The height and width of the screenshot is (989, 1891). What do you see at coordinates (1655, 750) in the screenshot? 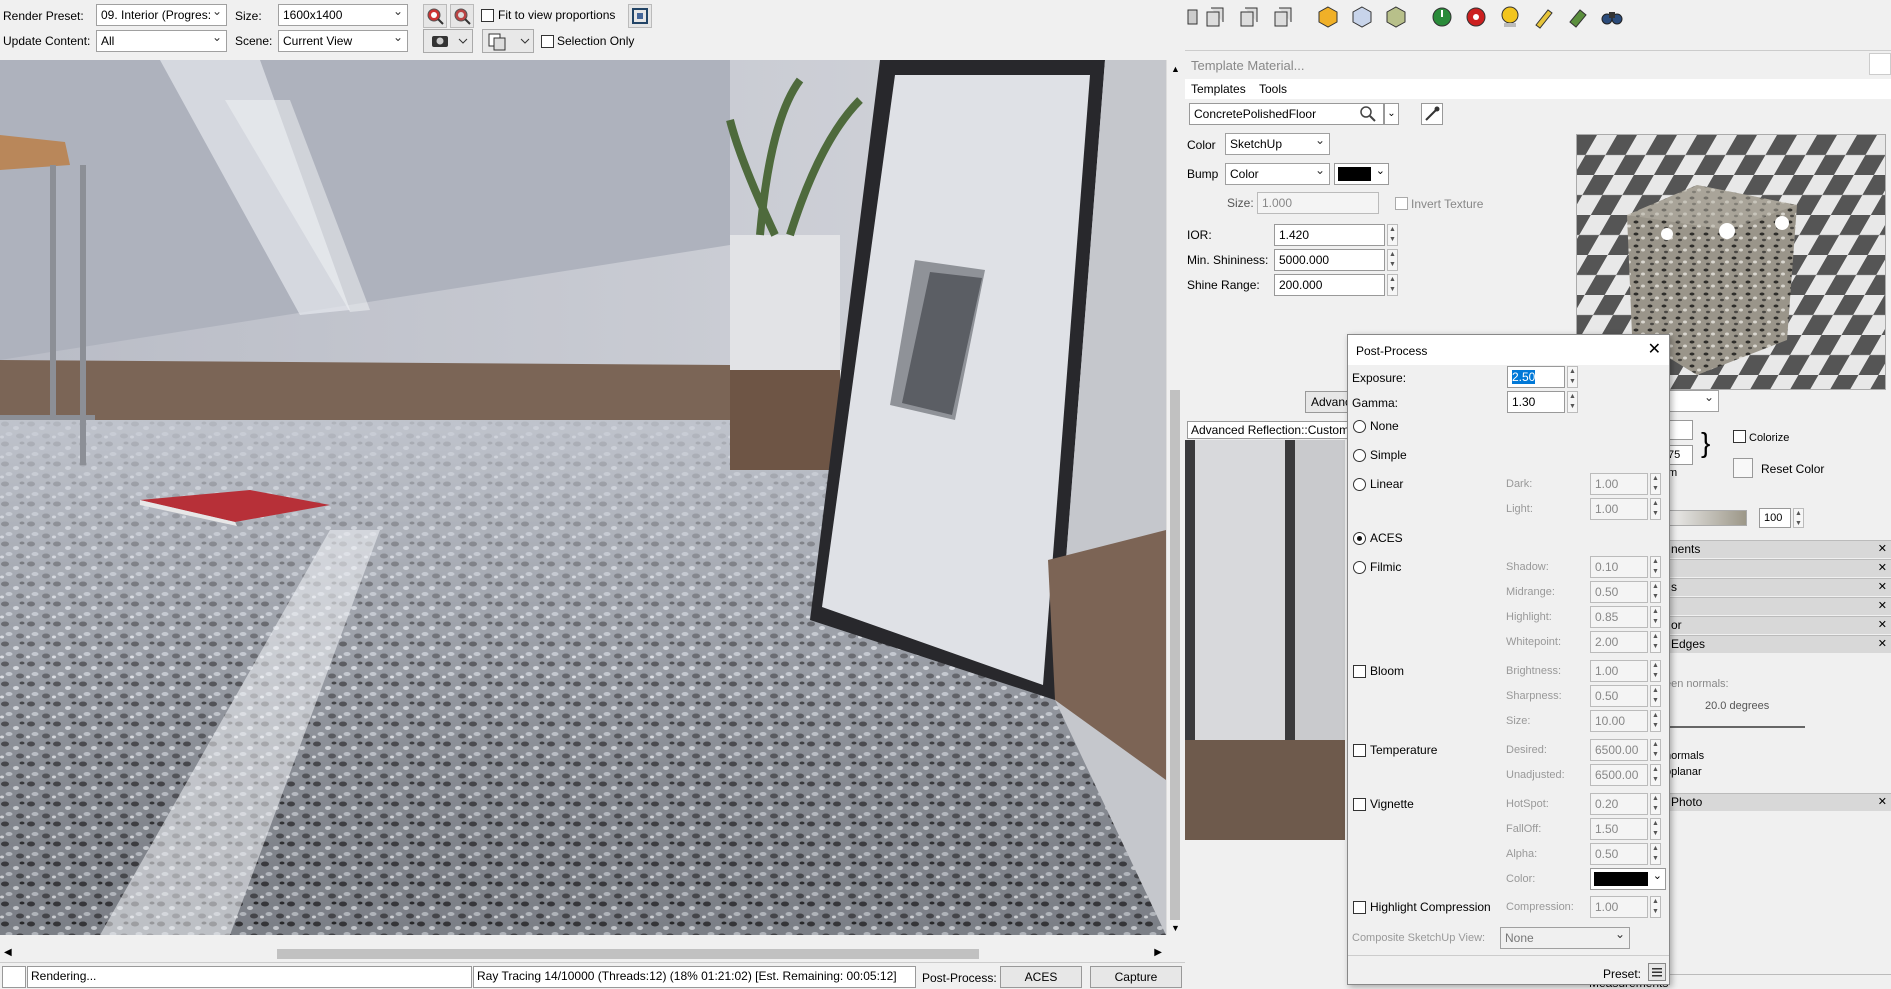
I see `desired-spinner: ▲ ▼` at bounding box center [1655, 750].